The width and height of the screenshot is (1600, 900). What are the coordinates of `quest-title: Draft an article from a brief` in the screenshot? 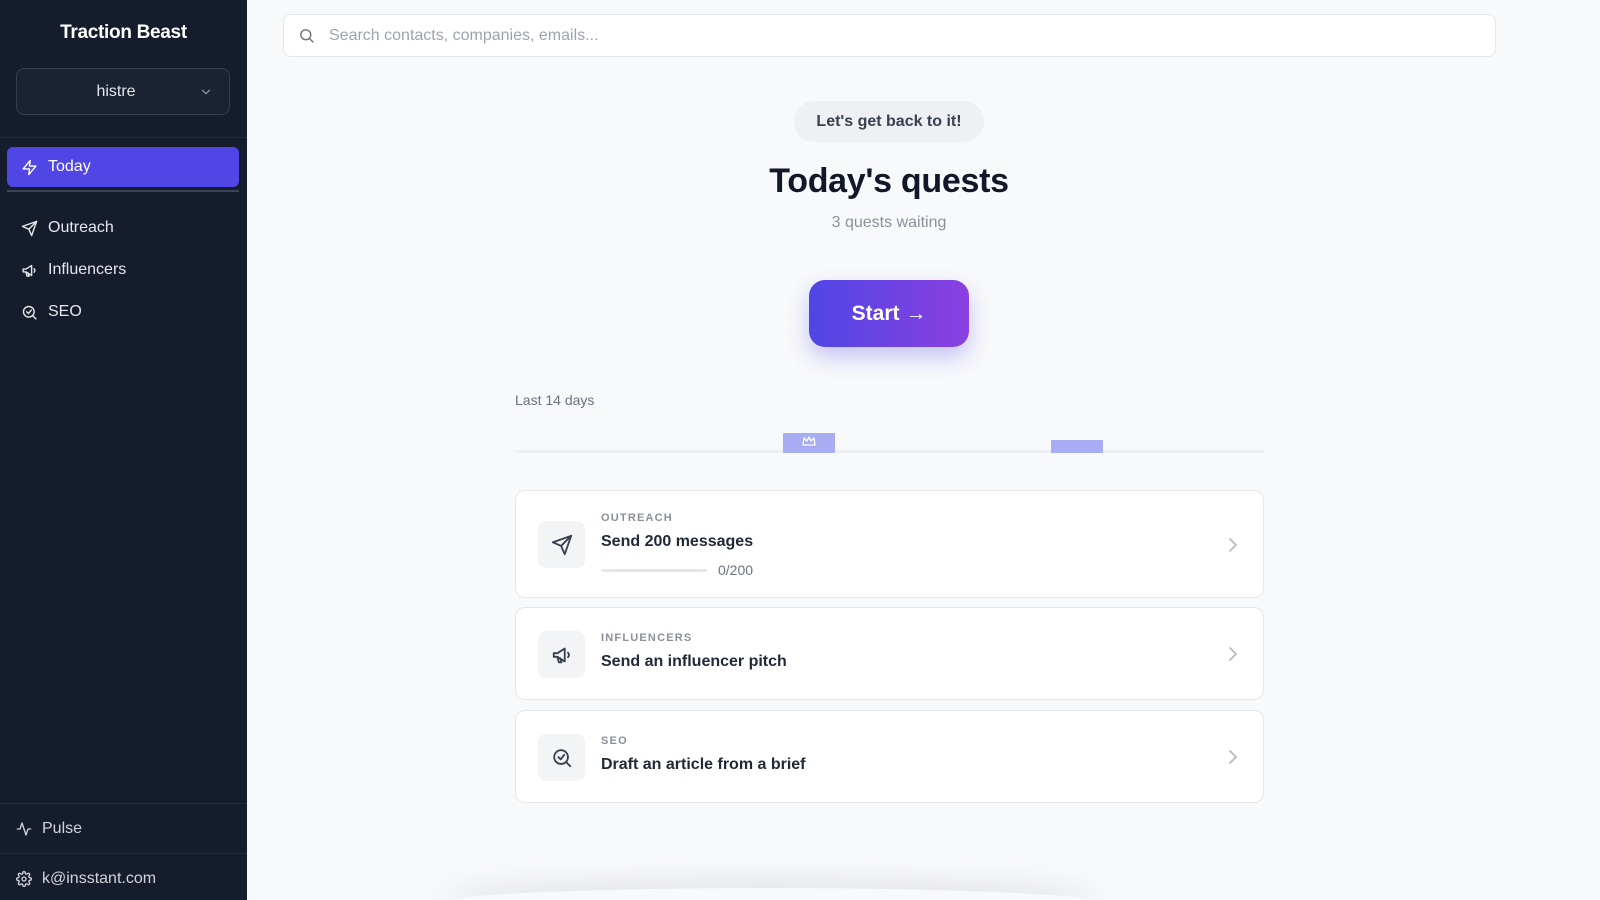 It's located at (703, 764).